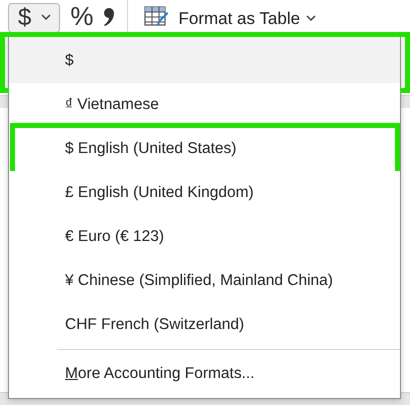  I want to click on currency-menu-item: € Euro (€ 123), so click(204, 237).